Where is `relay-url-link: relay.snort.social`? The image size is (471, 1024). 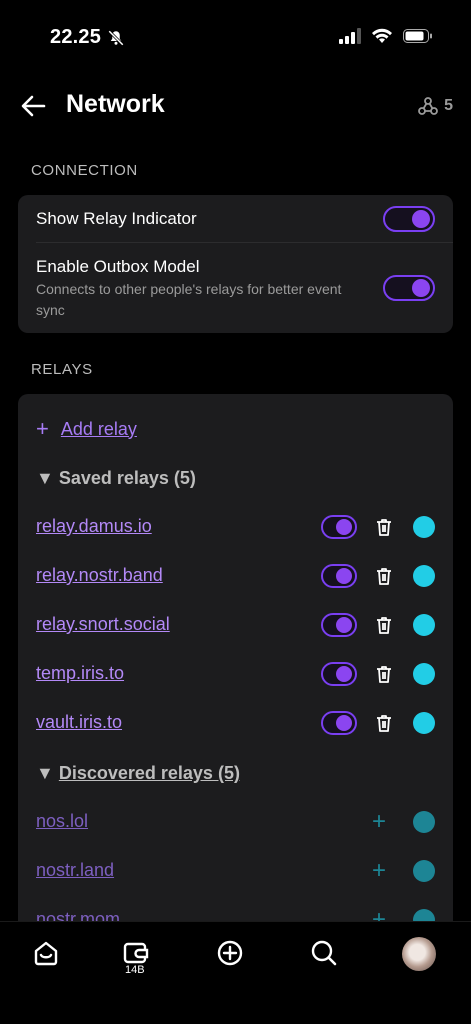
relay-url-link: relay.snort.social is located at coordinates (103, 624).